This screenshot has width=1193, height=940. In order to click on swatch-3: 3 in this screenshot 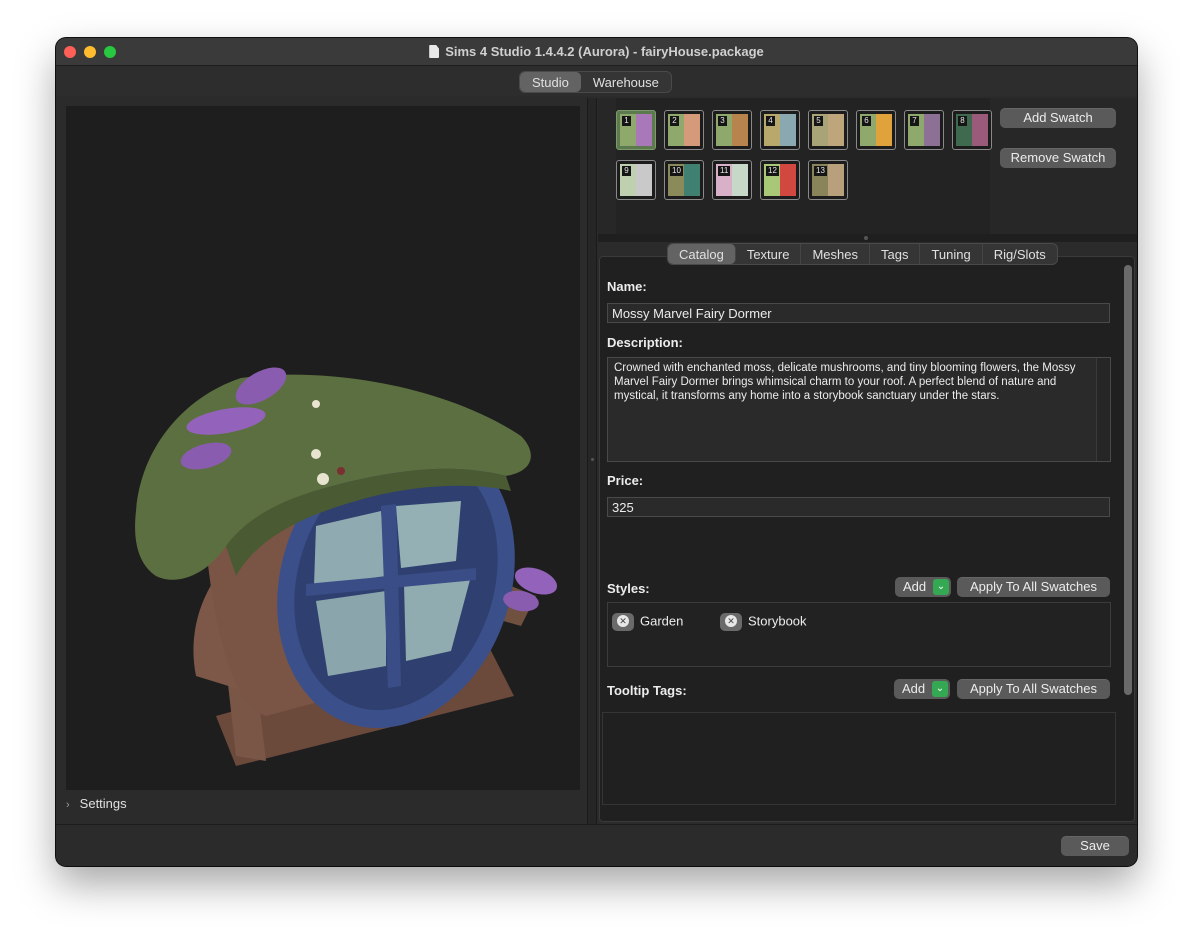, I will do `click(732, 130)`.